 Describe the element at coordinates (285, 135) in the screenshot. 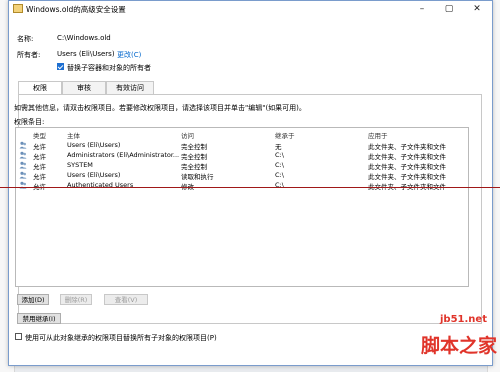

I see `column-header-inherited: 继承于` at that location.